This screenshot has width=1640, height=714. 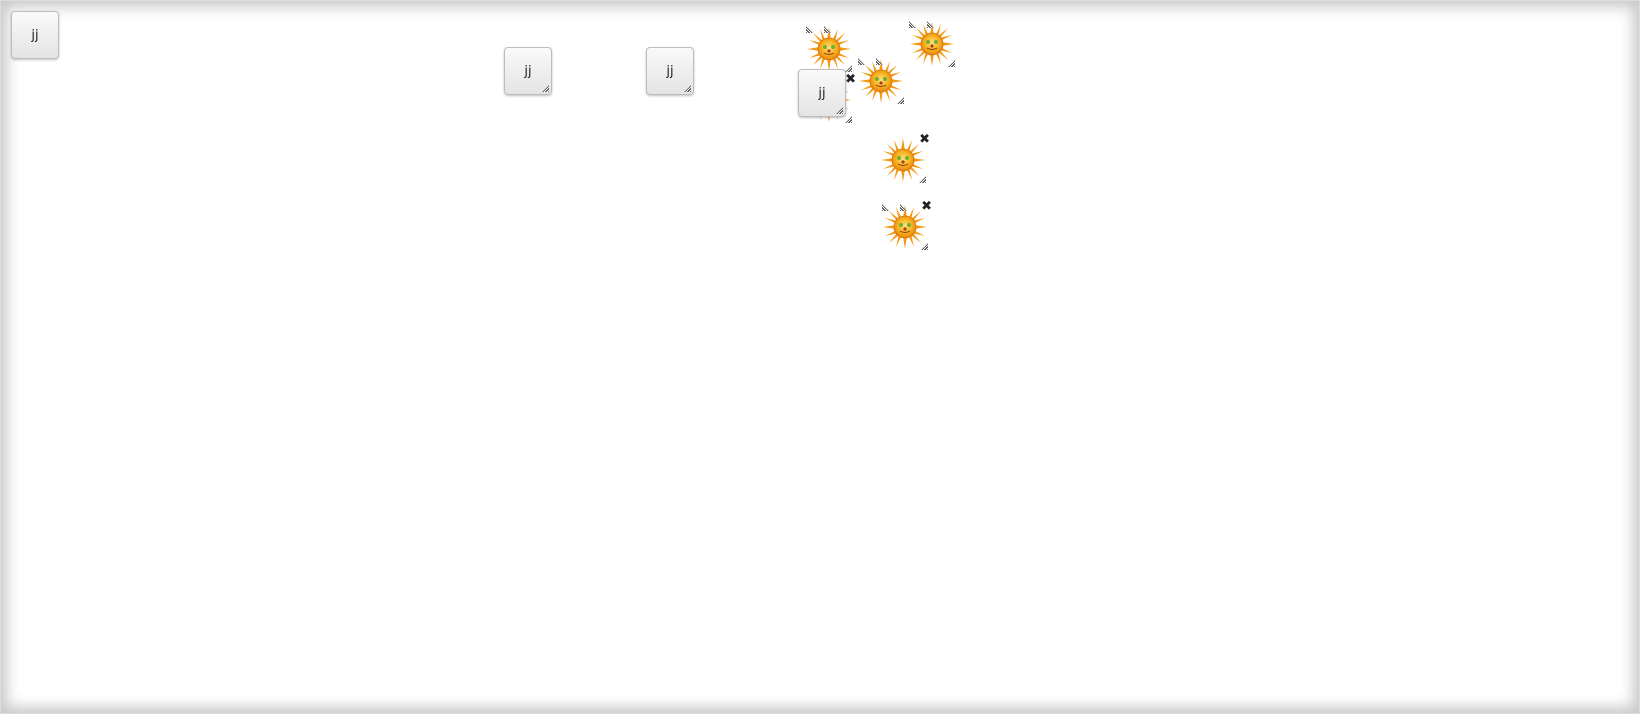 I want to click on sun-image-widget-6: ✖, so click(x=907, y=225).